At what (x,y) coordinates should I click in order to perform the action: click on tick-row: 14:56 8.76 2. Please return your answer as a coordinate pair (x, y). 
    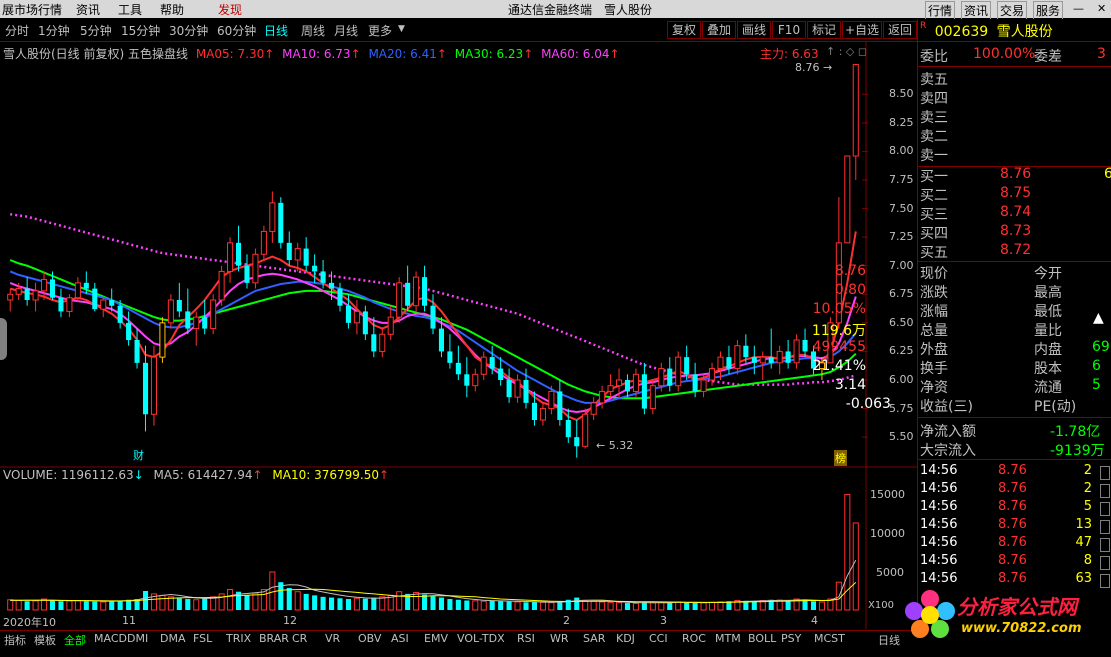
    Looking at the image, I should click on (1015, 490).